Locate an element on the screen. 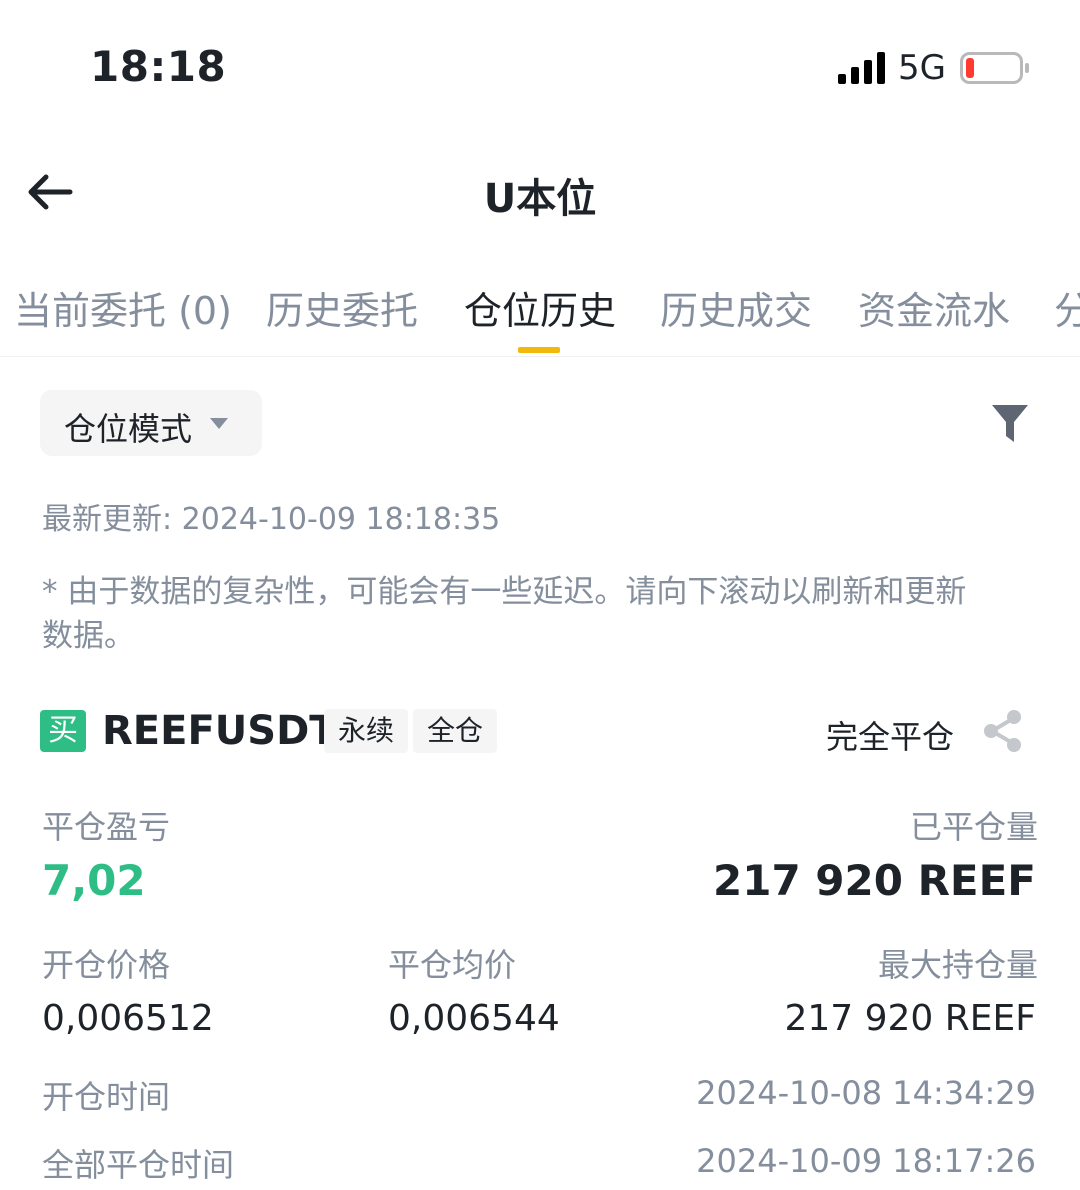 The image size is (1080, 1190). share-icon is located at coordinates (1003, 731).